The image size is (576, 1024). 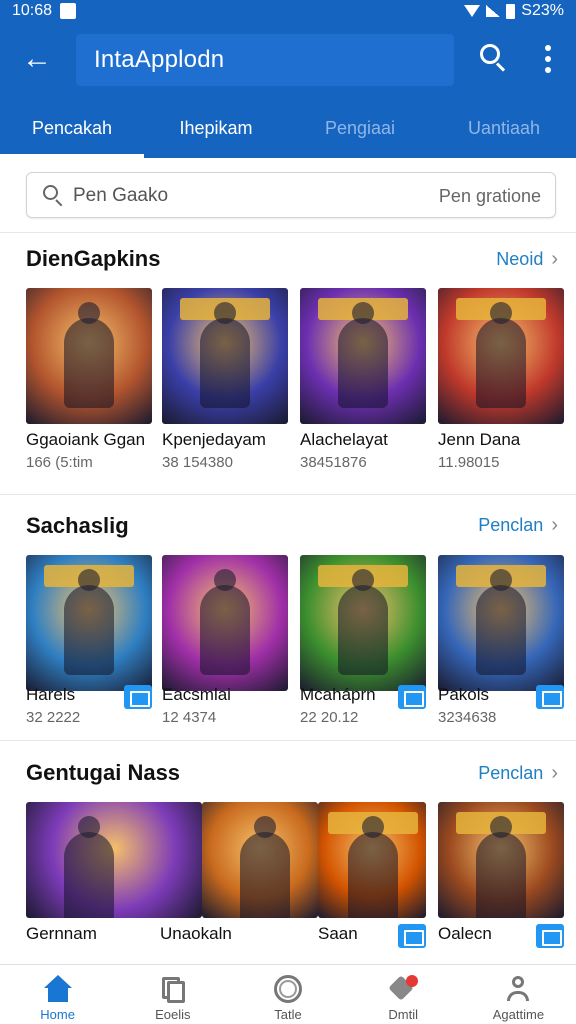 I want to click on nav-item-tatle: Tatle, so click(x=287, y=994).